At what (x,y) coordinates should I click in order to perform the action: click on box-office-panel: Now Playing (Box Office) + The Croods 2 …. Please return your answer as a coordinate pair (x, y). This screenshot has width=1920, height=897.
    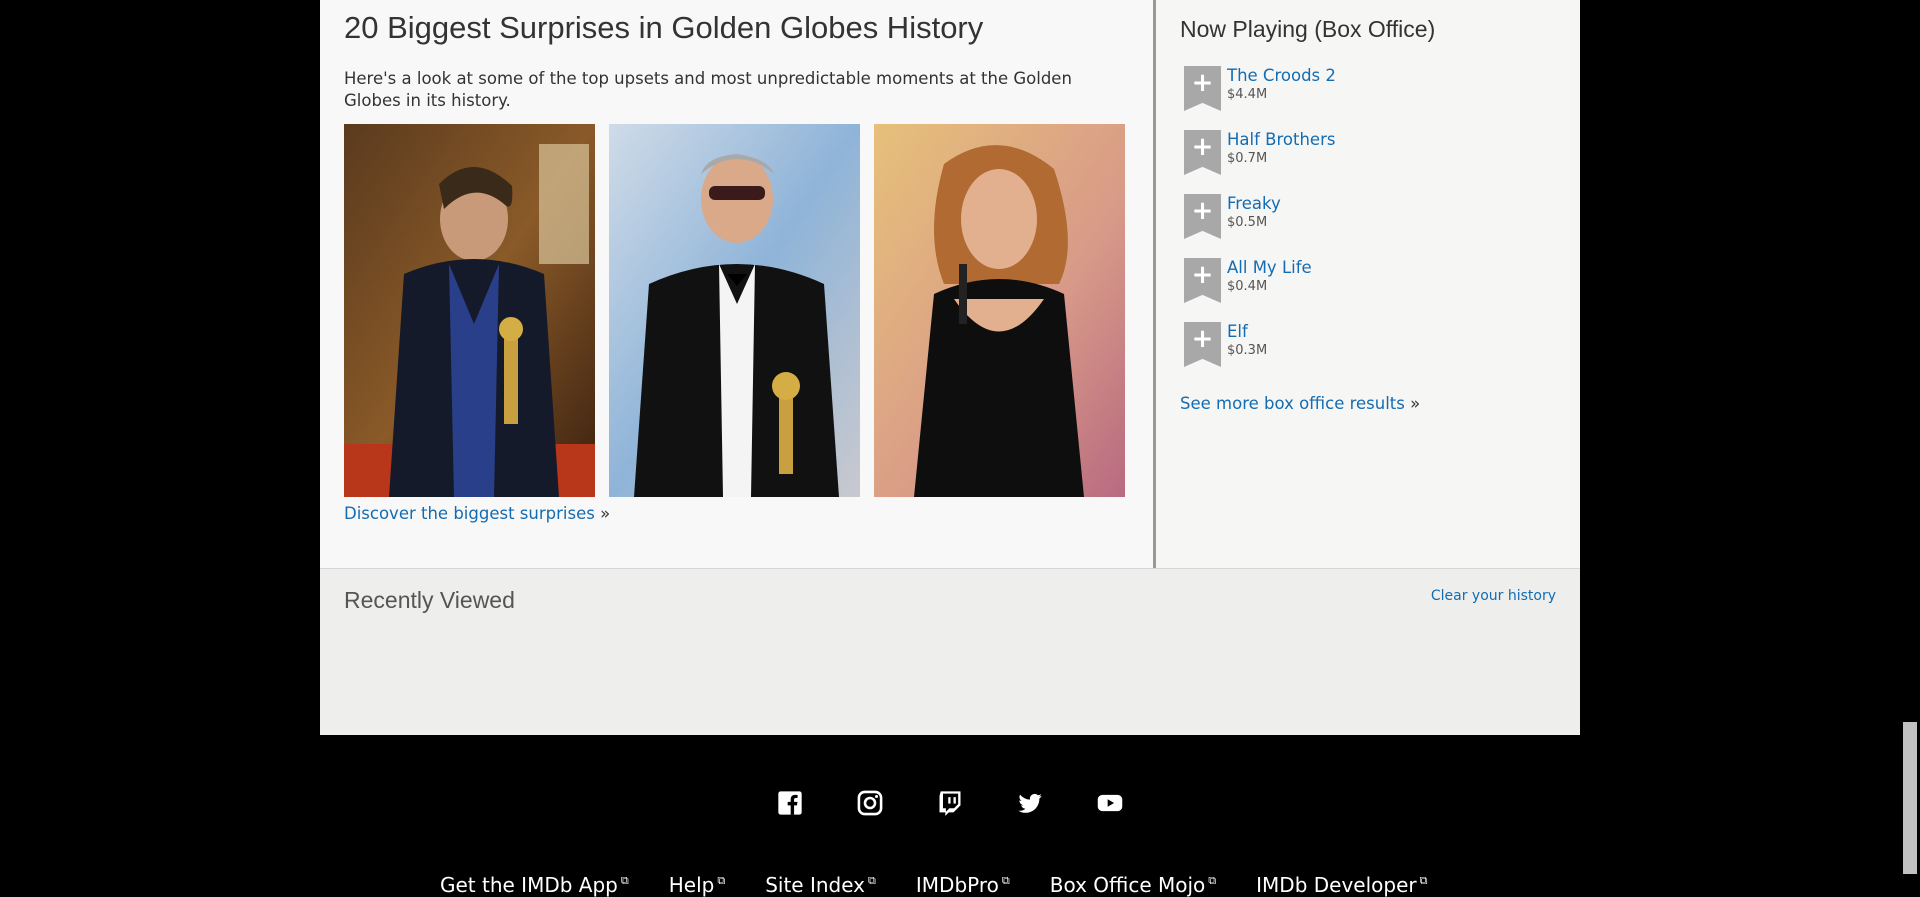
    Looking at the image, I should click on (1368, 284).